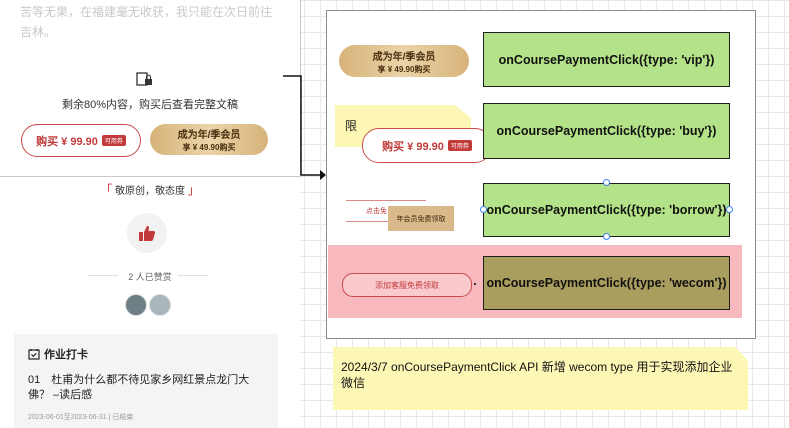  Describe the element at coordinates (193, 275) in the screenshot. I see `divider-right` at that location.